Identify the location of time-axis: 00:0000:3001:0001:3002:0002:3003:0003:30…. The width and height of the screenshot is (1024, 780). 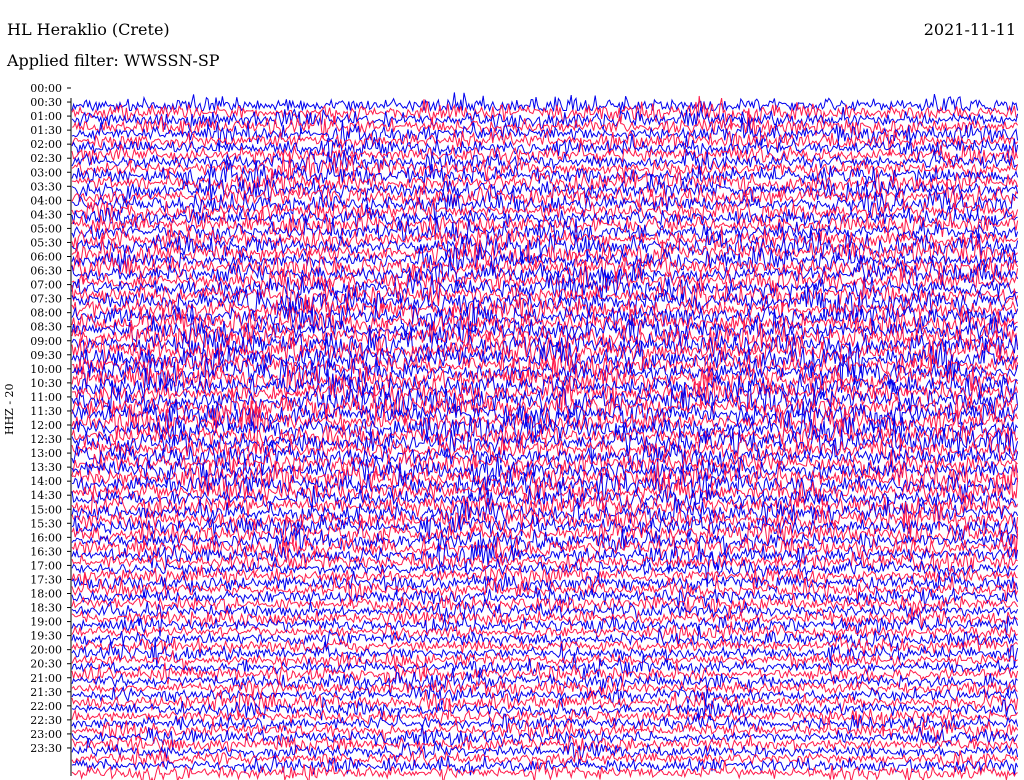
(51, 429).